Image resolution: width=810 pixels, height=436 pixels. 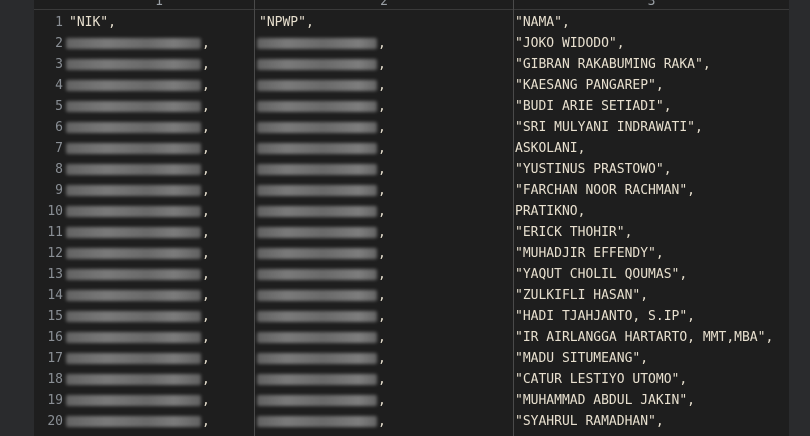 What do you see at coordinates (573, 232) in the screenshot?
I see `cell-nama: "ERICK THOHIR",` at bounding box center [573, 232].